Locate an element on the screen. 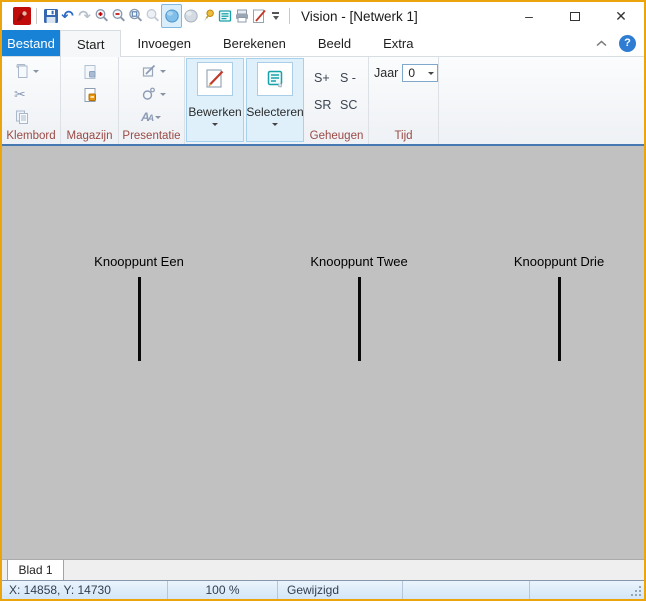 The image size is (646, 601). jaar-field-label: Jaar is located at coordinates (386, 73).